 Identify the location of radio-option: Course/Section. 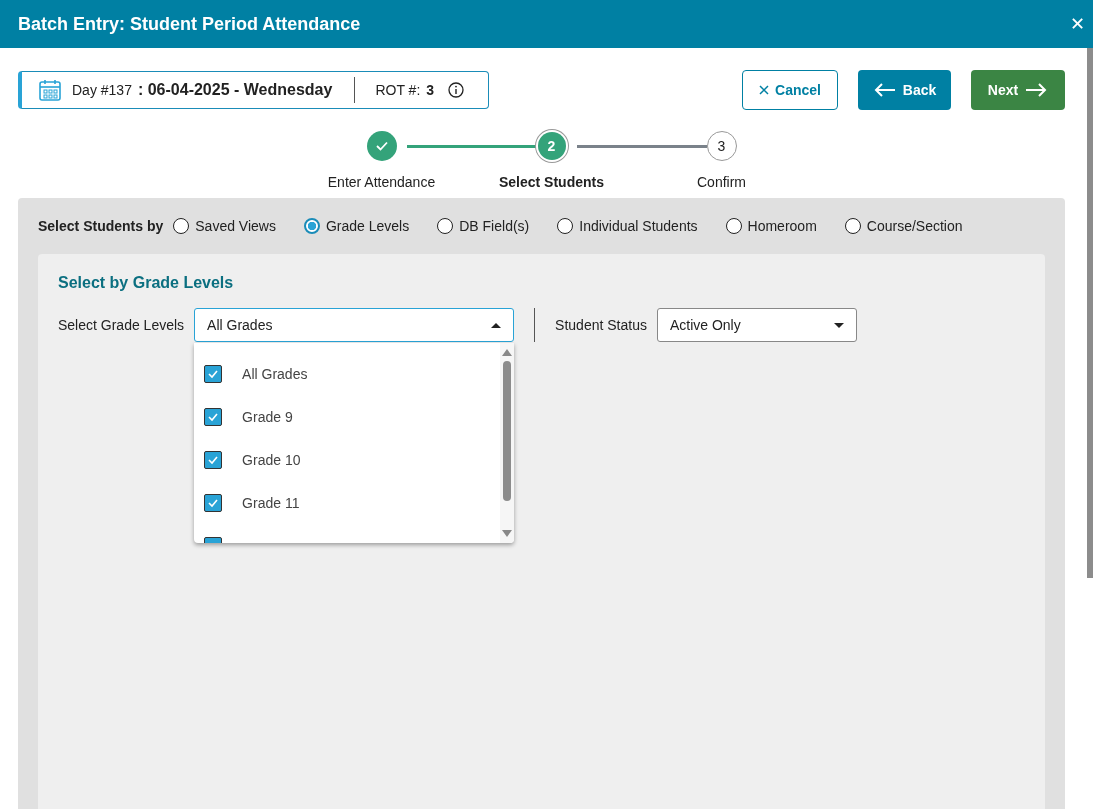
(903, 226).